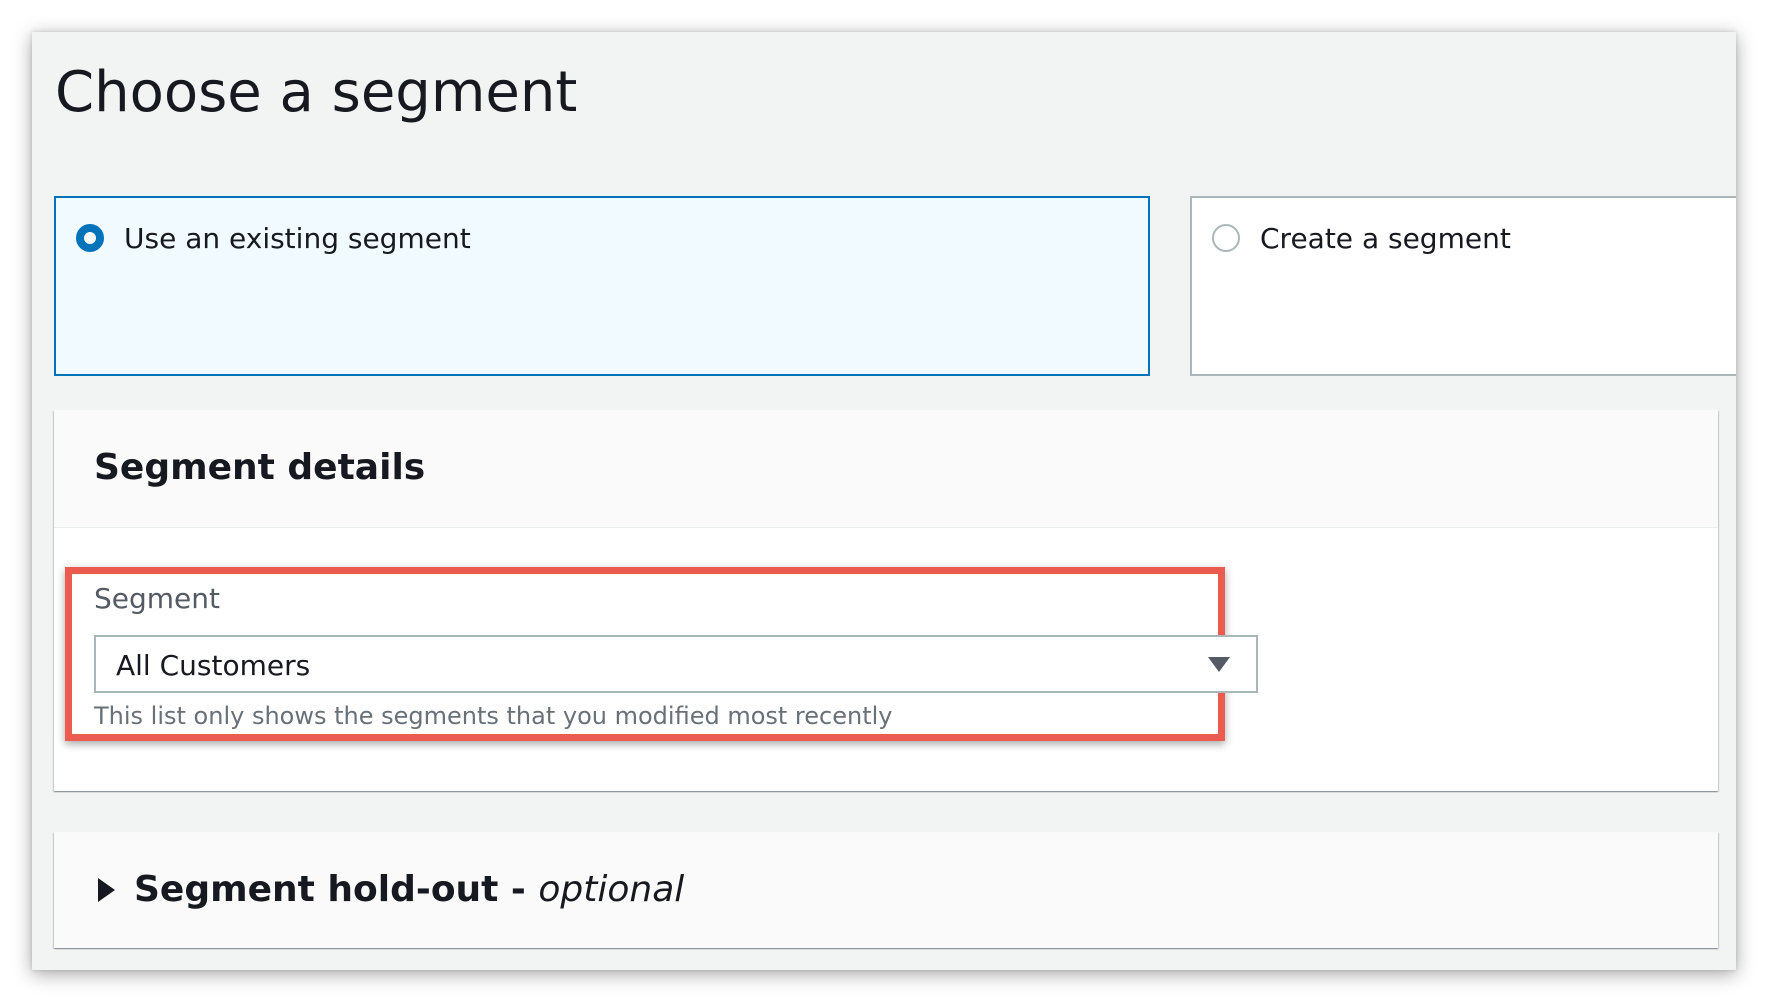 The width and height of the screenshot is (1768, 1002). What do you see at coordinates (297, 238) in the screenshot?
I see `option-label: Use an existing segment` at bounding box center [297, 238].